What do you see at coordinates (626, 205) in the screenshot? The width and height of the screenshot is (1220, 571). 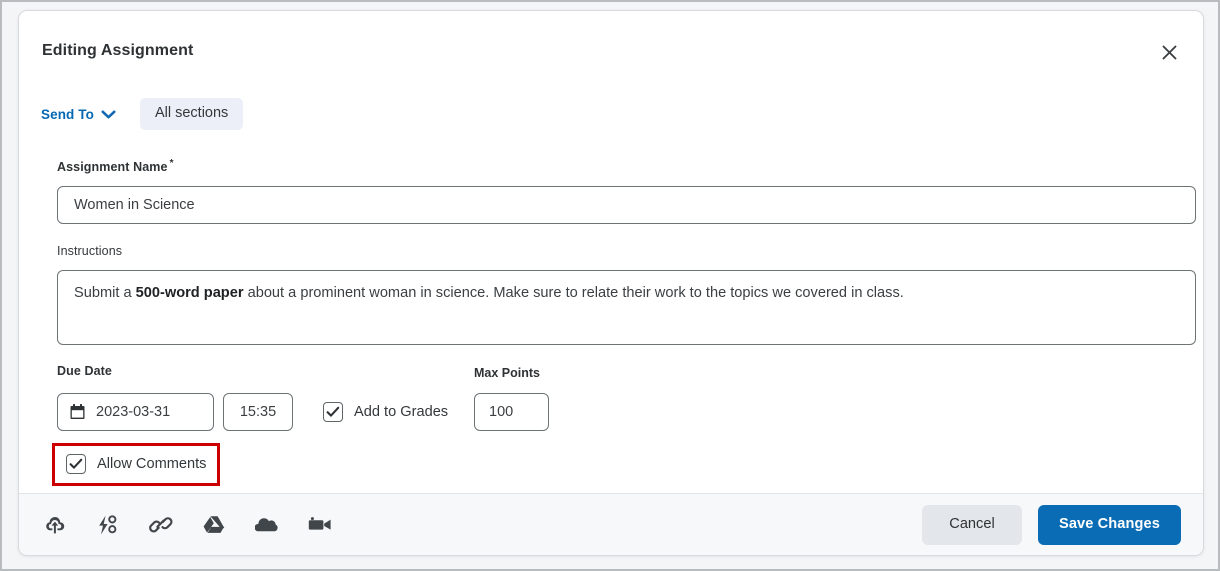 I see `assignment-name-input` at bounding box center [626, 205].